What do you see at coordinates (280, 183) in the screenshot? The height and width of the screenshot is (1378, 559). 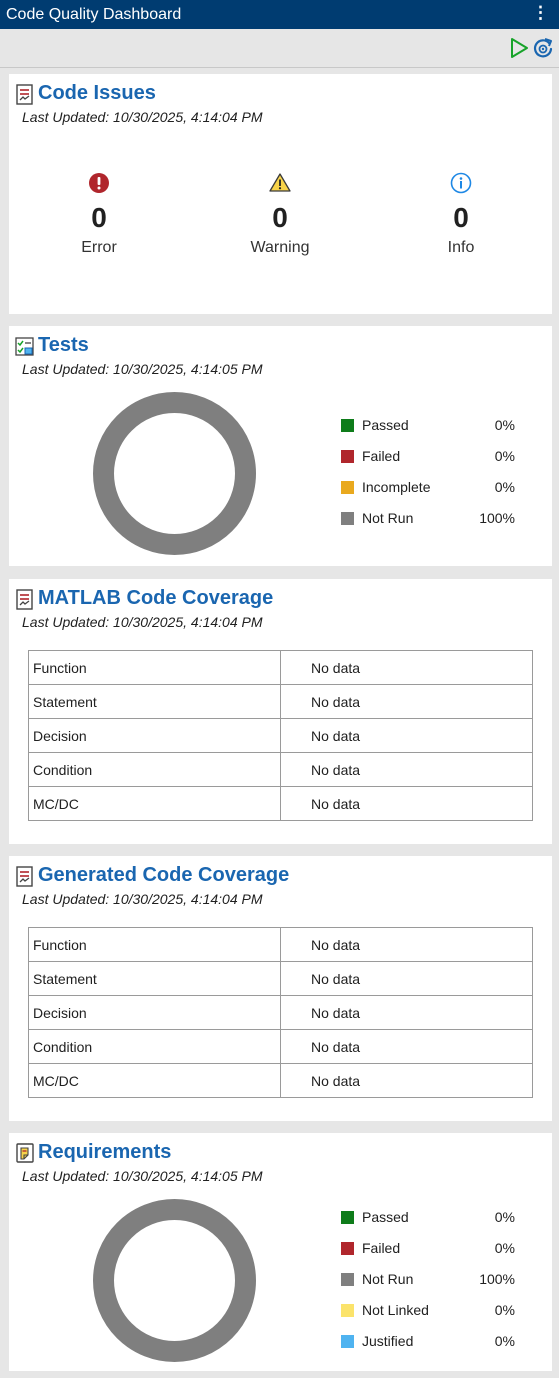 I see `warning-icon` at bounding box center [280, 183].